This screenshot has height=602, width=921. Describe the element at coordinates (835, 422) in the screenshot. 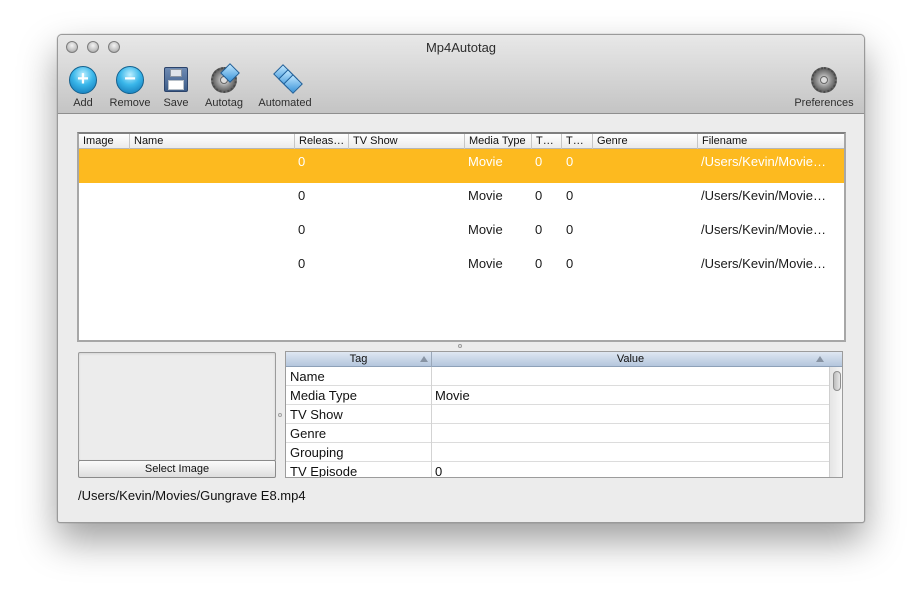

I see `tag-table-scrollbar` at that location.